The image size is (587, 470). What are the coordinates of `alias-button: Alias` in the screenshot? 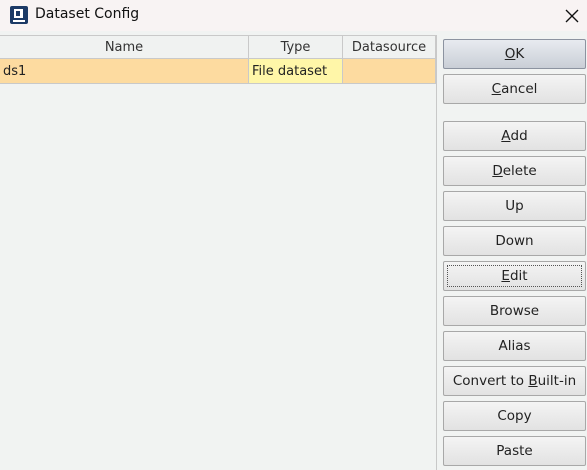 It's located at (514, 346).